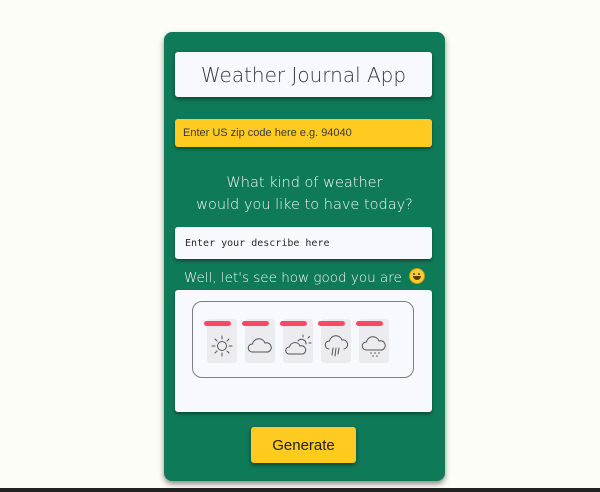  What do you see at coordinates (300, 490) in the screenshot?
I see `window-bottom-bar` at bounding box center [300, 490].